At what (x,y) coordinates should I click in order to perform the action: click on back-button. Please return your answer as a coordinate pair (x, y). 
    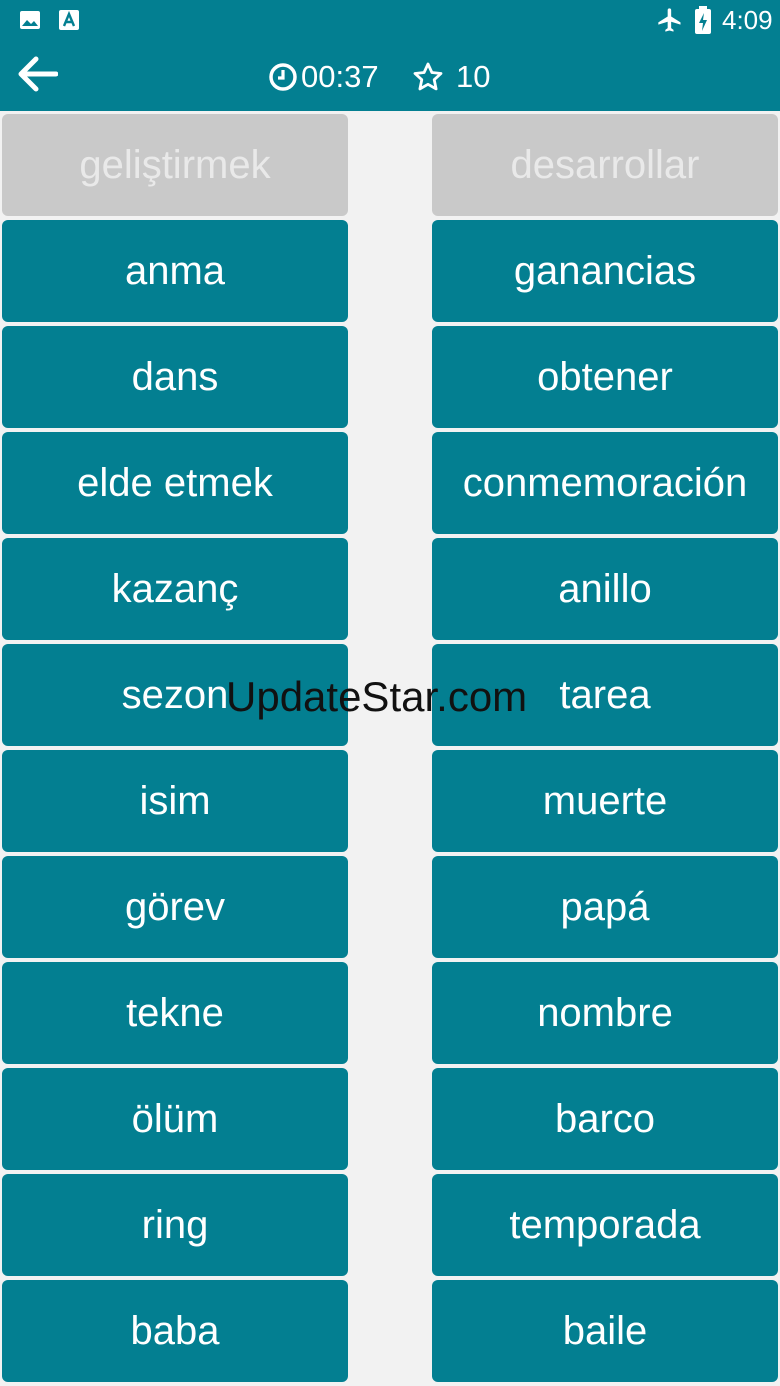
    Looking at the image, I should click on (37, 74).